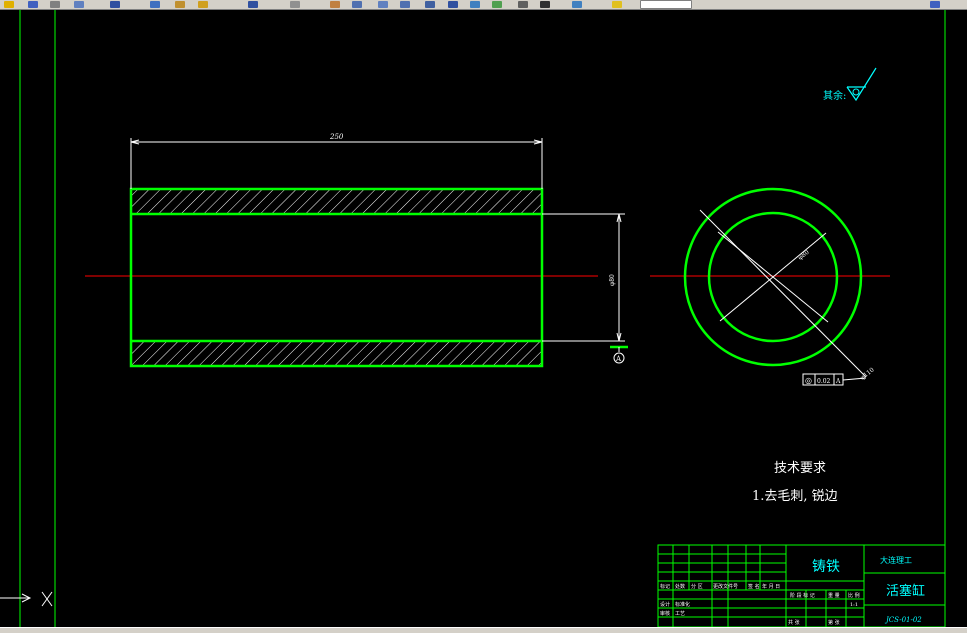 Image resolution: width=967 pixels, height=633 pixels. I want to click on label-review: 审核, so click(665, 613).